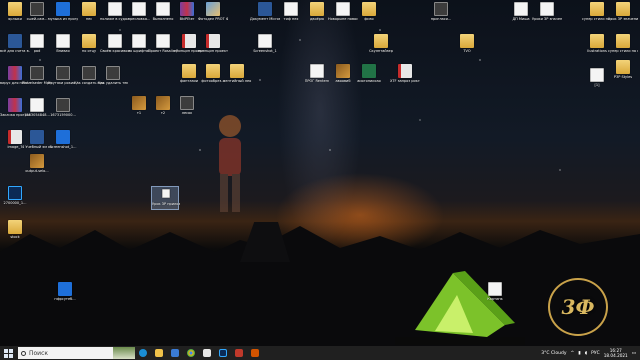  Describe the element at coordinates (586, 353) in the screenshot. I see `volume-icon: ◖` at that location.